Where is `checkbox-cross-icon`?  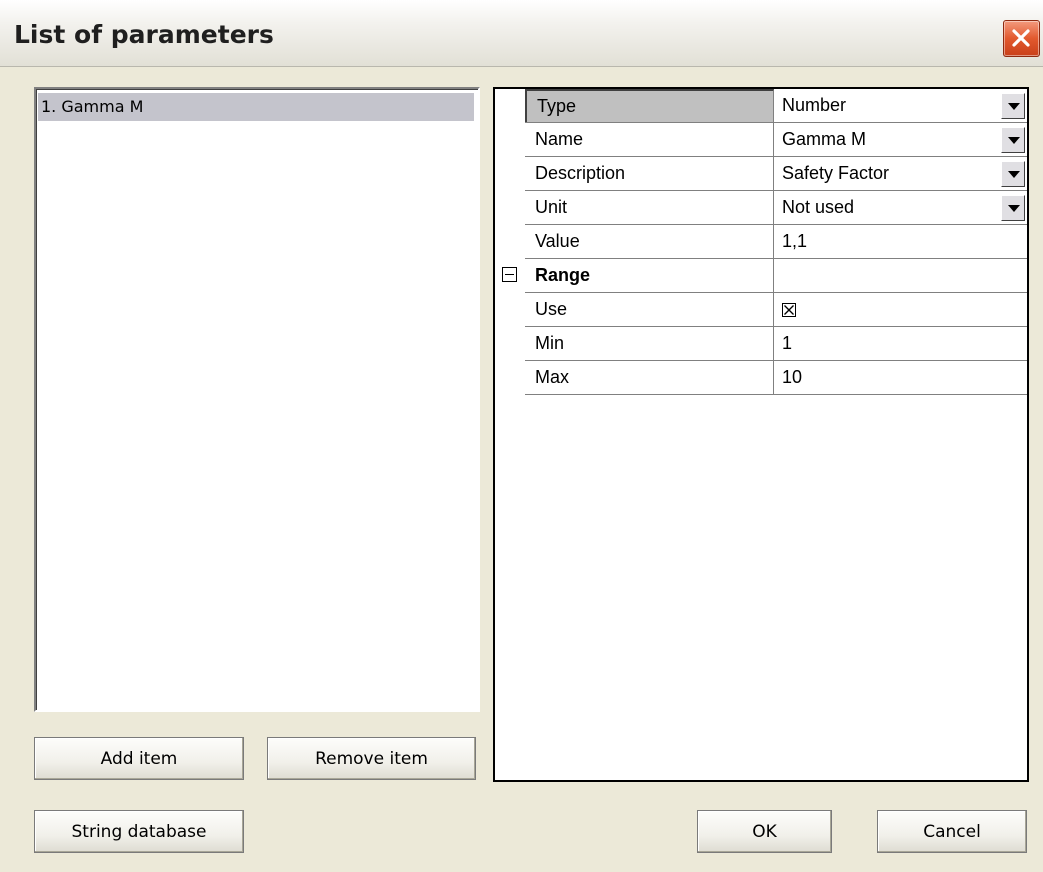
checkbox-cross-icon is located at coordinates (789, 310).